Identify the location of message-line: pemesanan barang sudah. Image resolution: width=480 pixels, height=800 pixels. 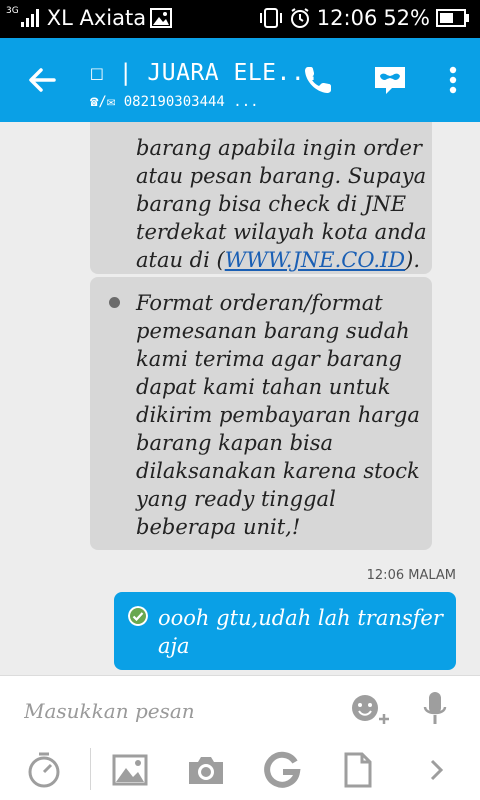
(273, 331).